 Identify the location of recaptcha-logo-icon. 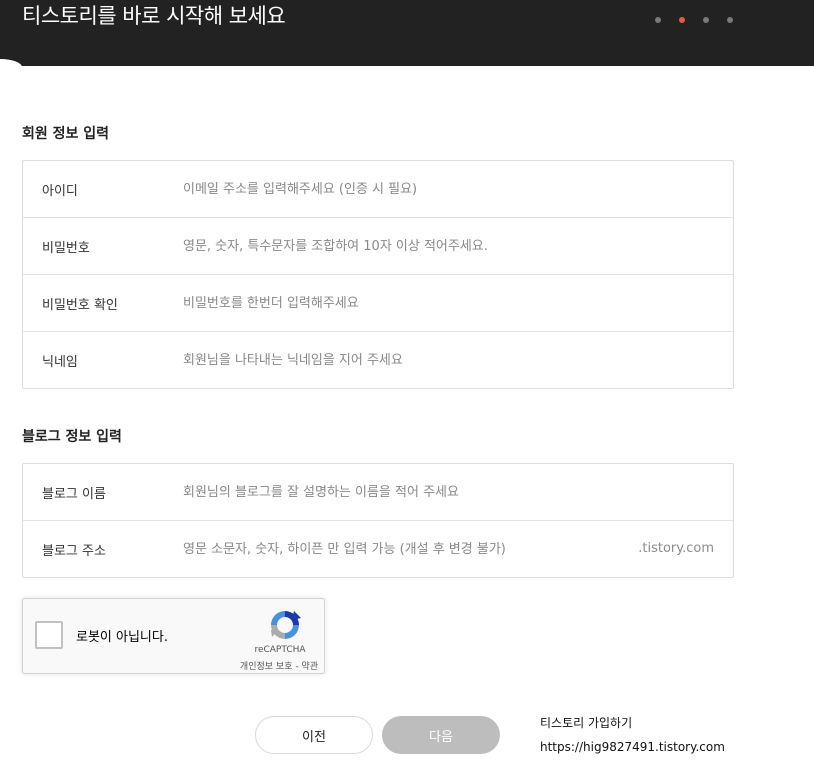
(286, 625).